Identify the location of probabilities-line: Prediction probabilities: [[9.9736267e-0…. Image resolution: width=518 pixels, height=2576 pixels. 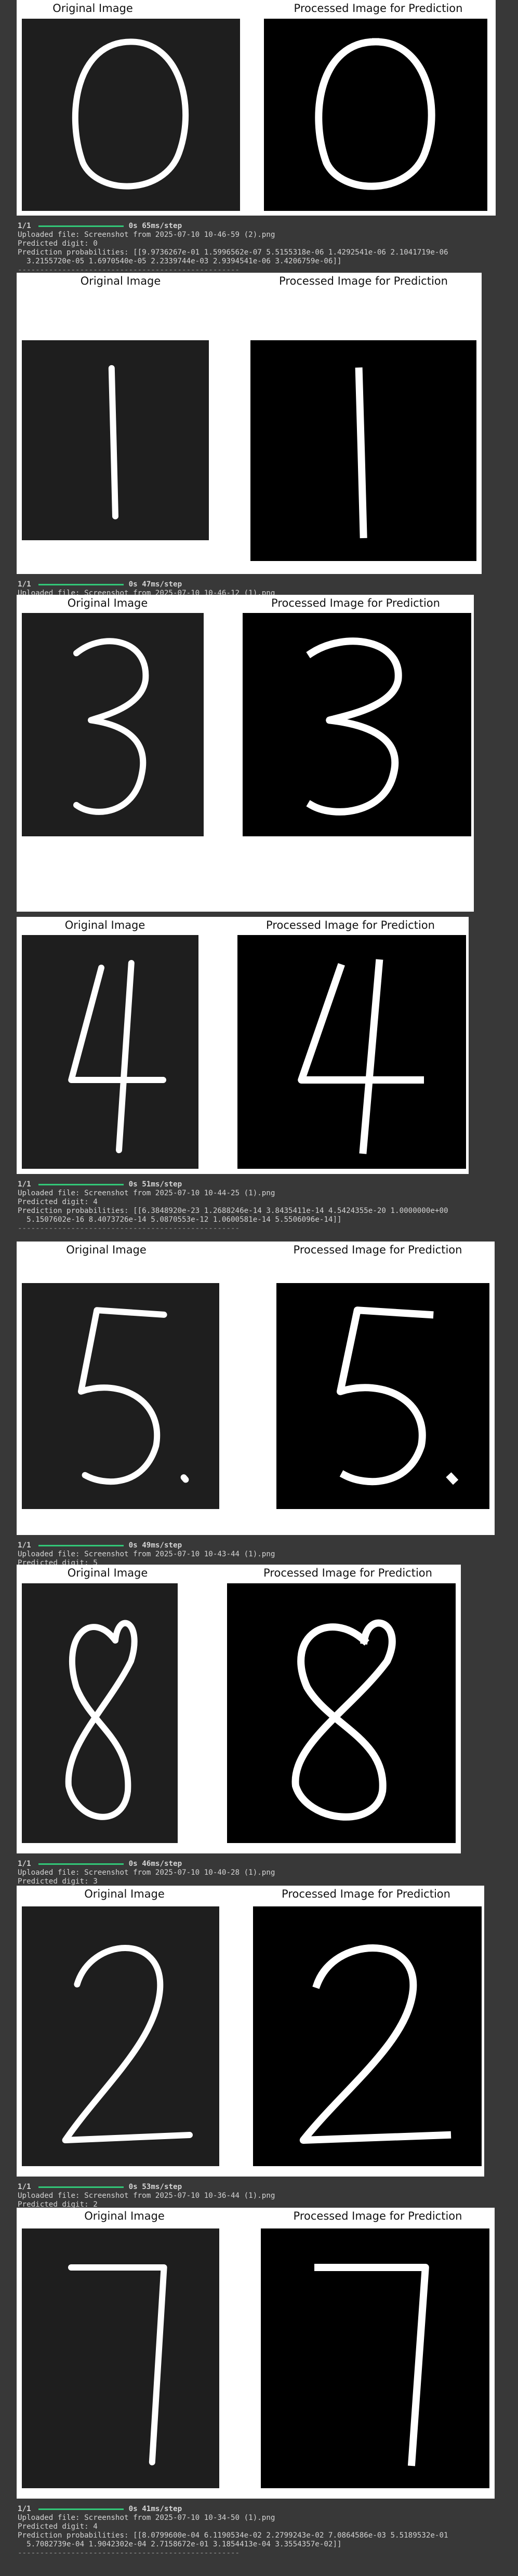
(233, 252).